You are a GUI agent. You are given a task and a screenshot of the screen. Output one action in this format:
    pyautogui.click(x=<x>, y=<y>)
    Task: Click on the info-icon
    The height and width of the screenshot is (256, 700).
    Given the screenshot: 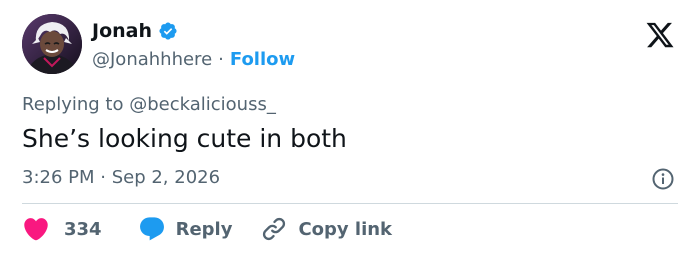 What is the action you would take?
    pyautogui.click(x=663, y=179)
    